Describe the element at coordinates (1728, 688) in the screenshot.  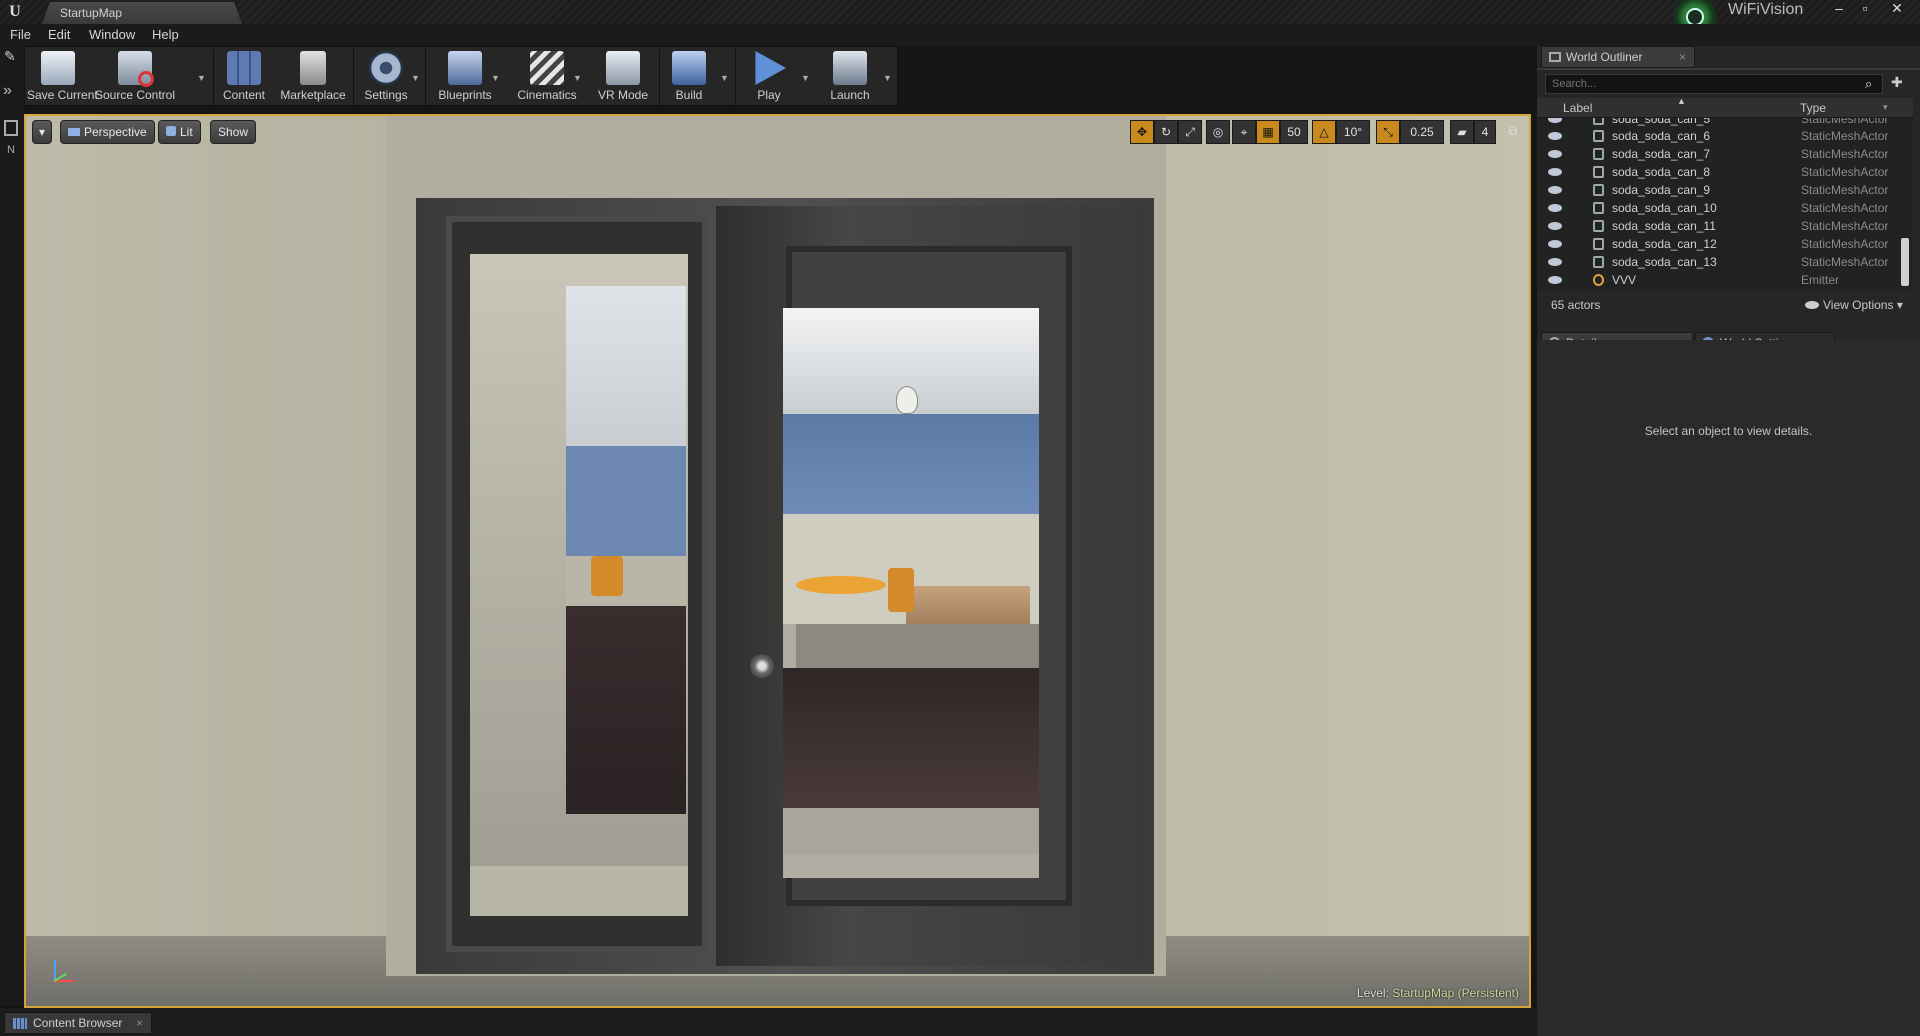
I see `details-panel: Select an object to view details.` at that location.